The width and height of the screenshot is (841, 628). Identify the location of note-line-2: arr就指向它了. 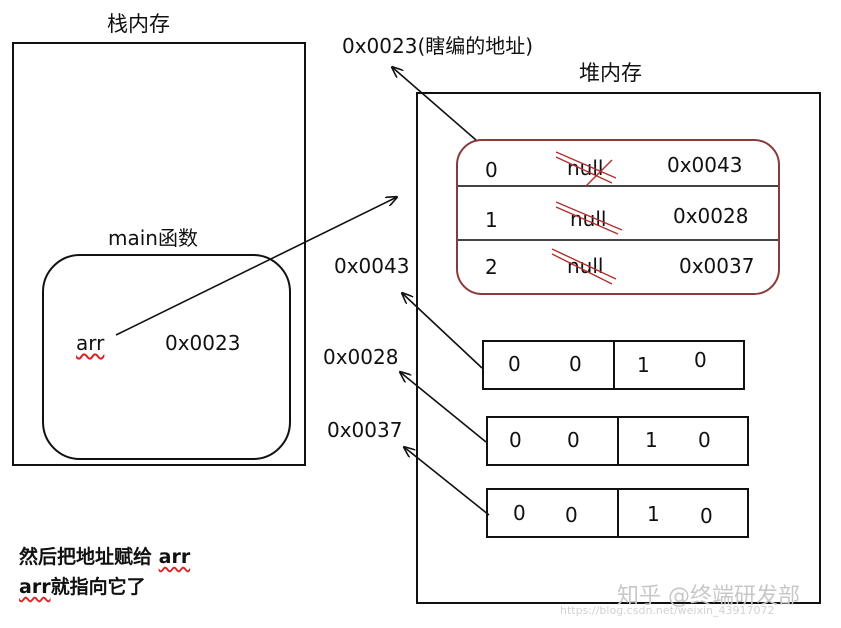
(82, 585).